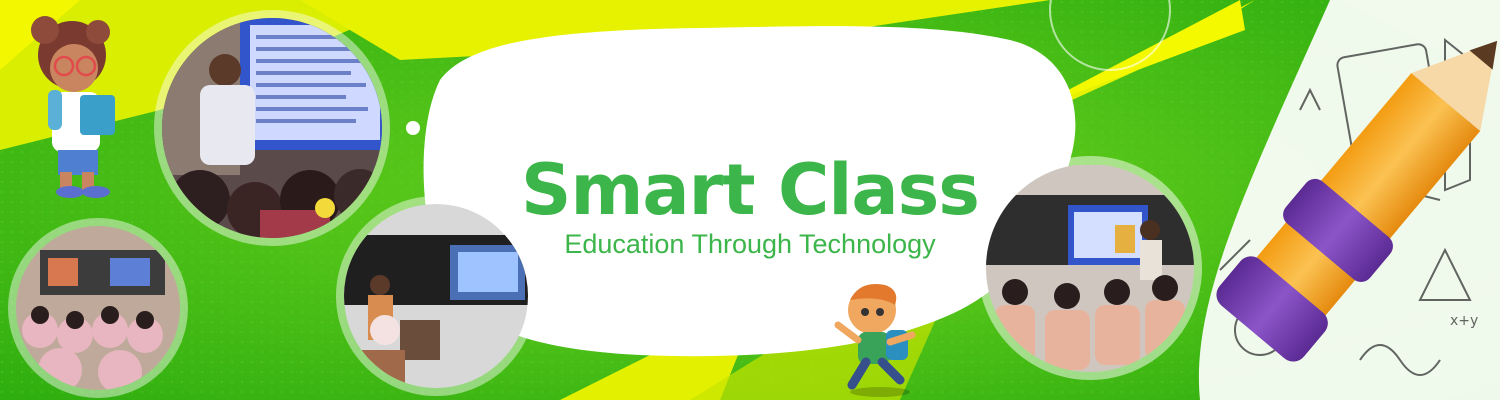 Image resolution: width=1500 pixels, height=400 pixels. I want to click on svg-text: x+y, so click(1464, 321).